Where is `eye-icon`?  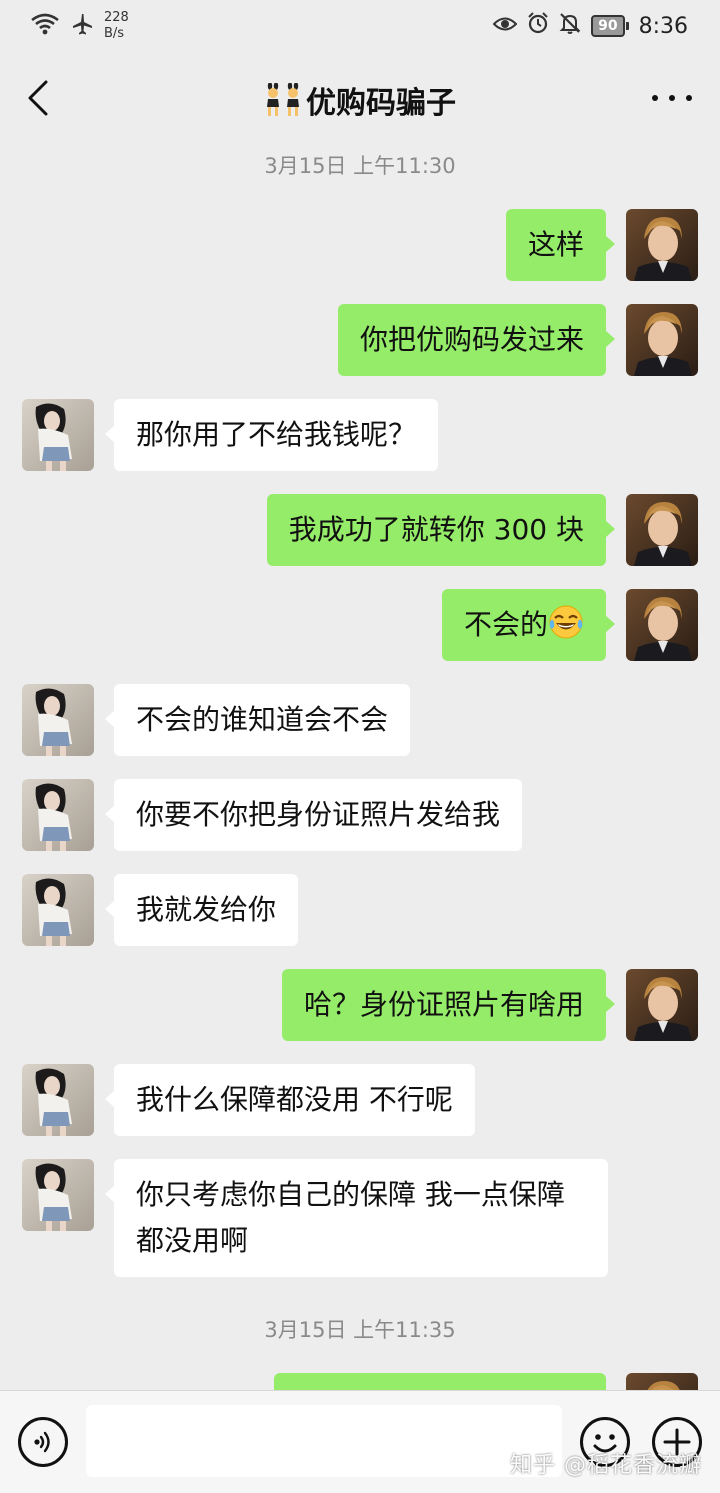
eye-icon is located at coordinates (505, 26).